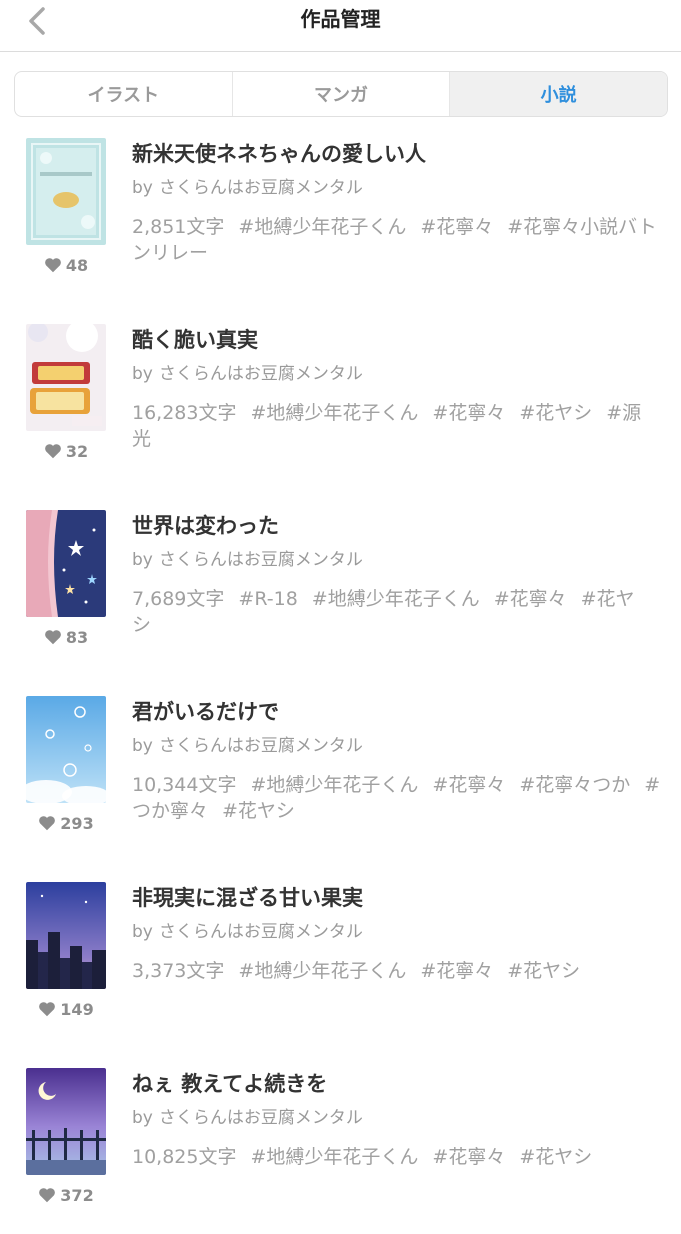  Describe the element at coordinates (184, 1157) in the screenshot. I see `char-count: 10,825文字` at that location.